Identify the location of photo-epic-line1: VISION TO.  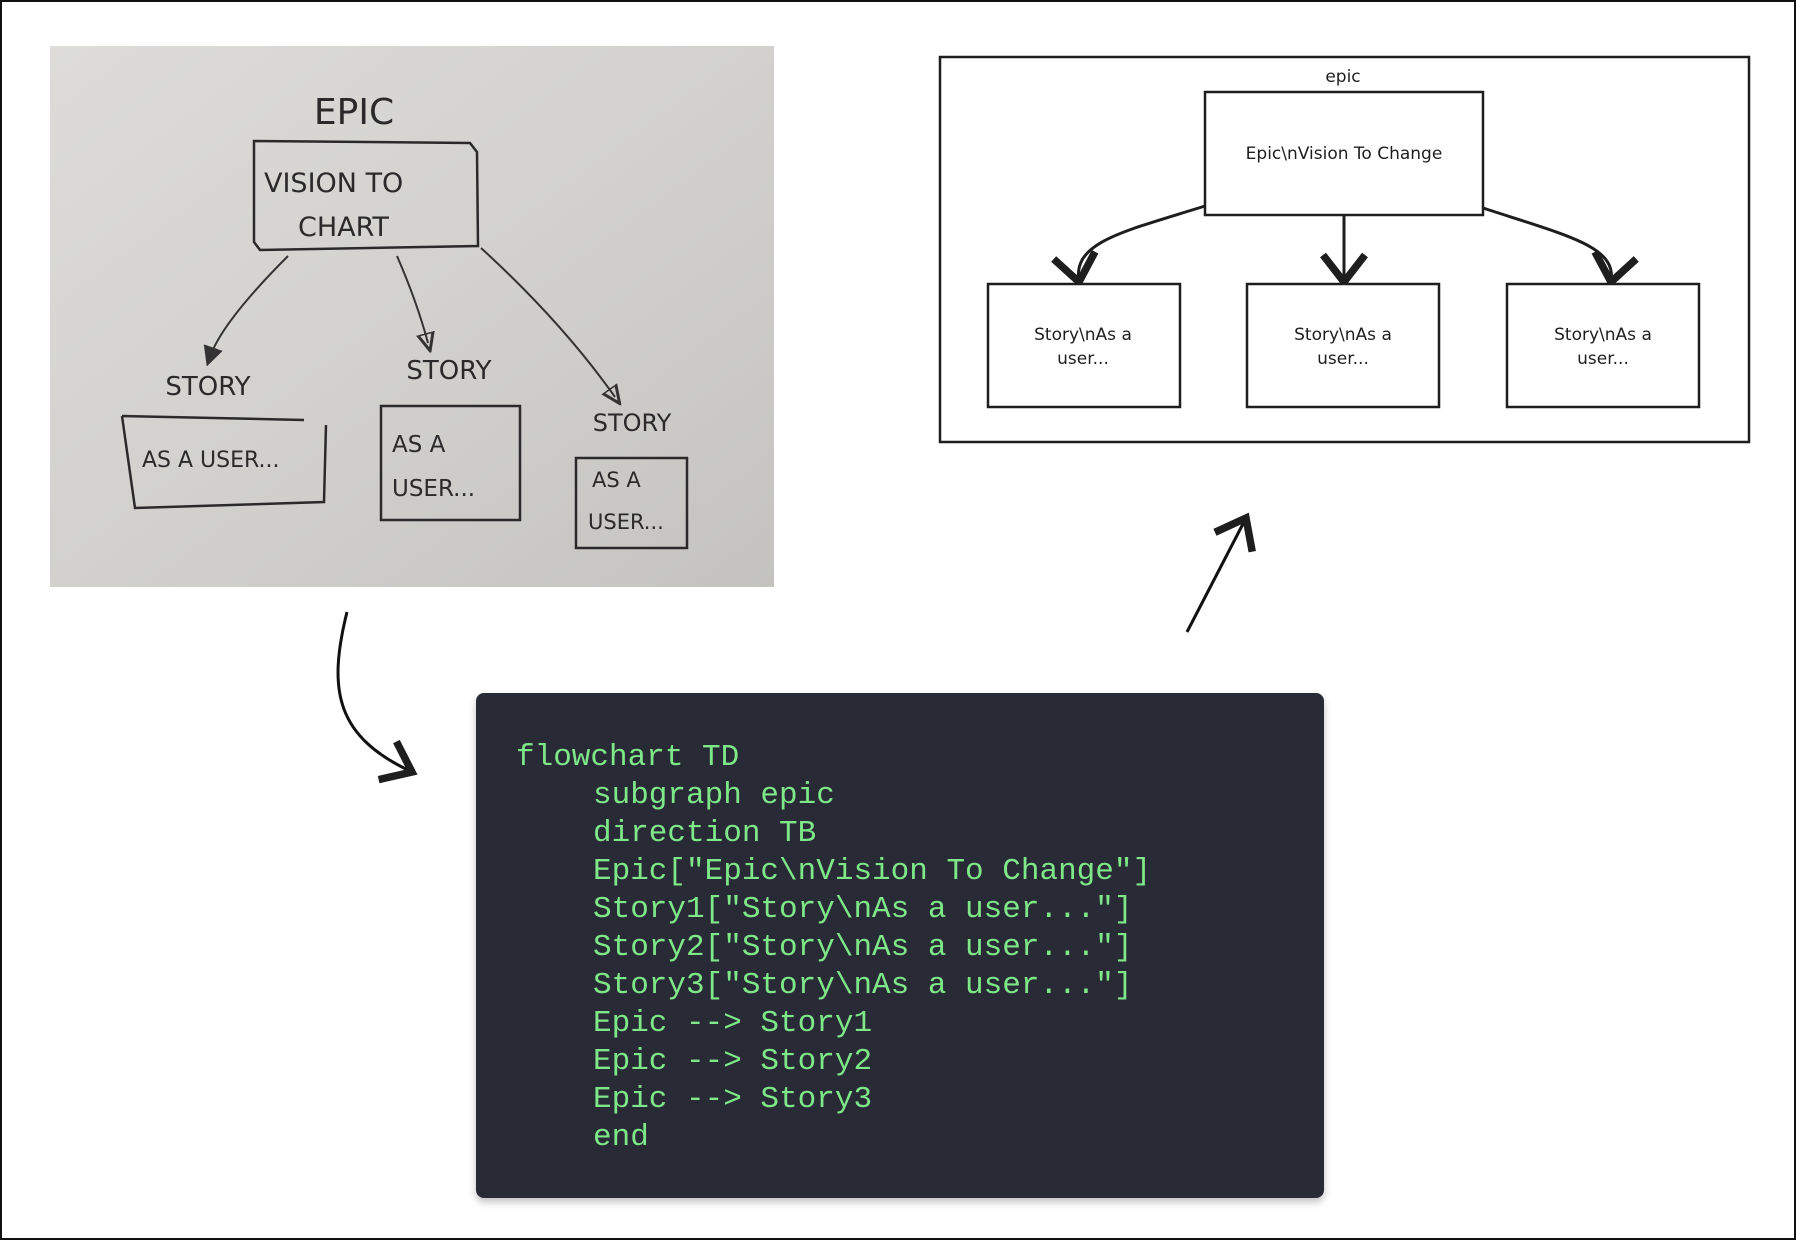
(333, 183).